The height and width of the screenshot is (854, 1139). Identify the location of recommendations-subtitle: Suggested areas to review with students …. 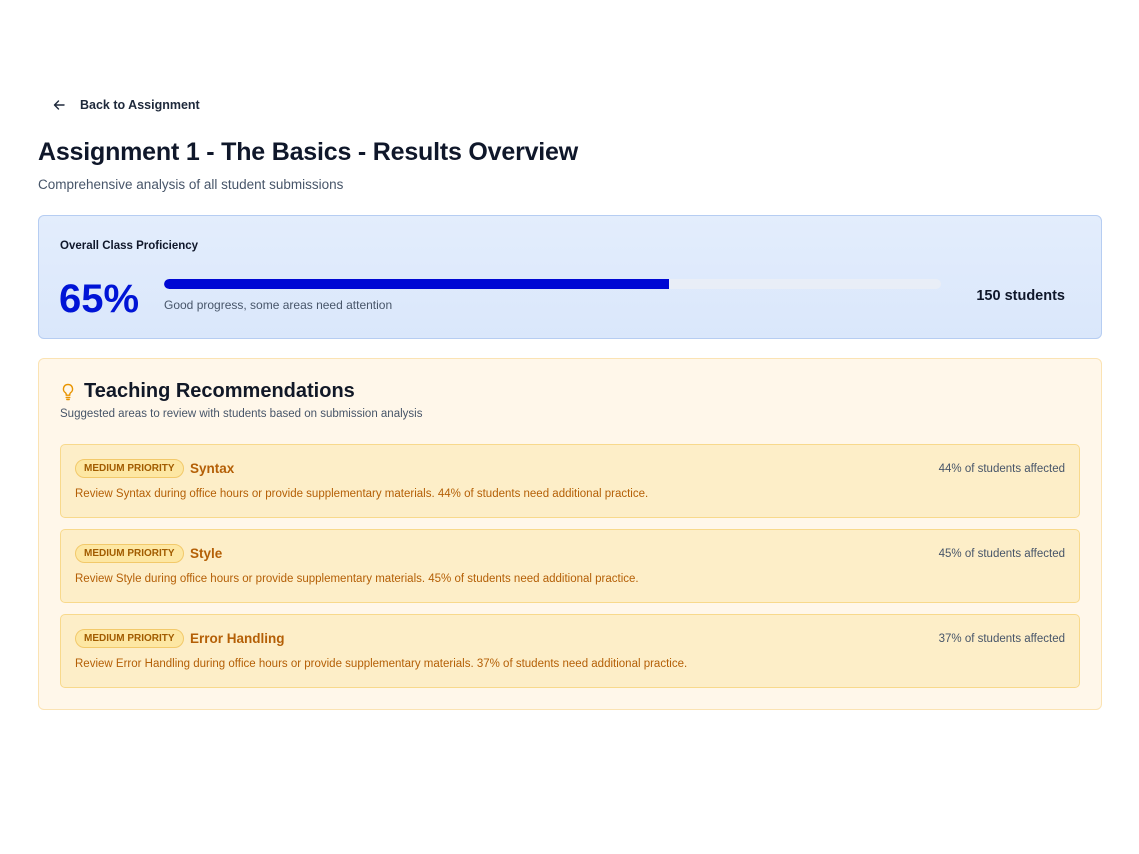
(241, 414).